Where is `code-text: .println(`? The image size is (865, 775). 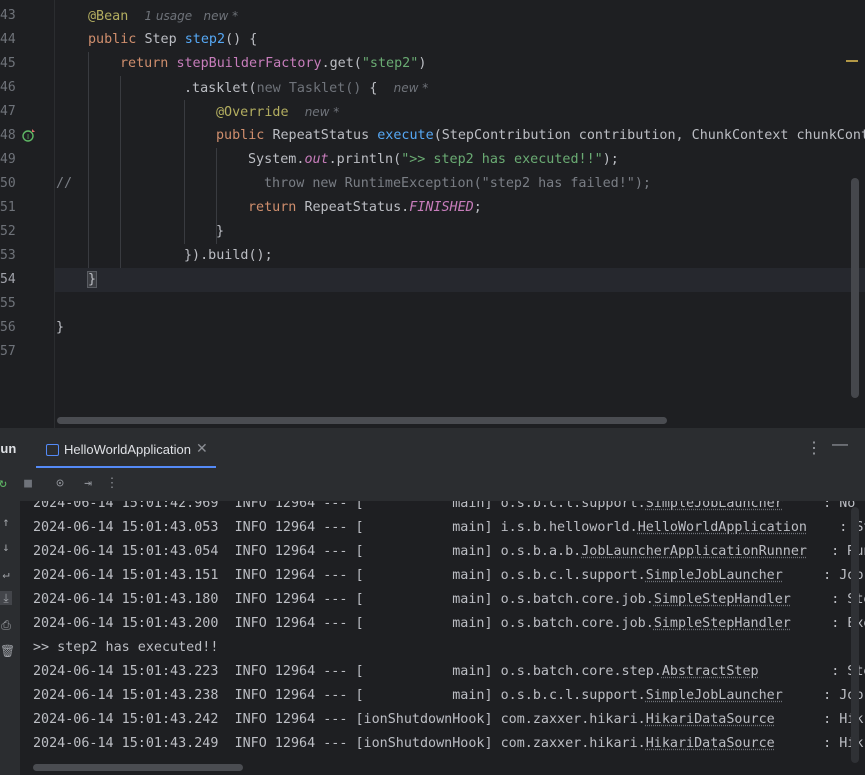 code-text: .println( is located at coordinates (365, 159).